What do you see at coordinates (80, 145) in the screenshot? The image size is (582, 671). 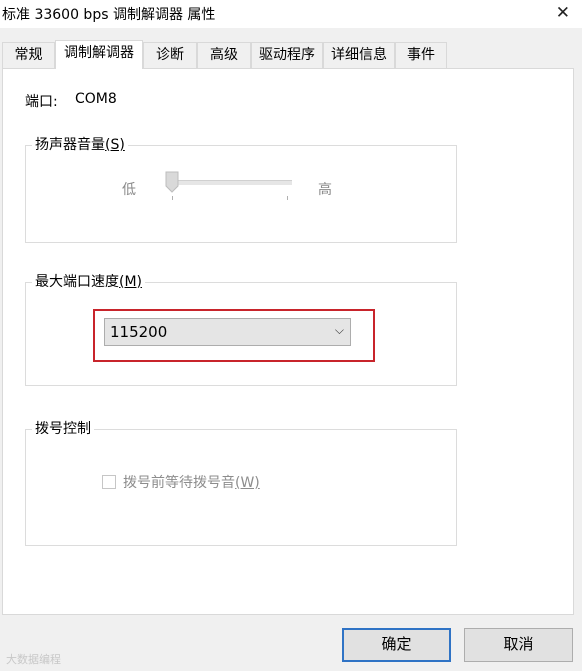 I see `speaker-volume-label: 扬声器音量(S)` at bounding box center [80, 145].